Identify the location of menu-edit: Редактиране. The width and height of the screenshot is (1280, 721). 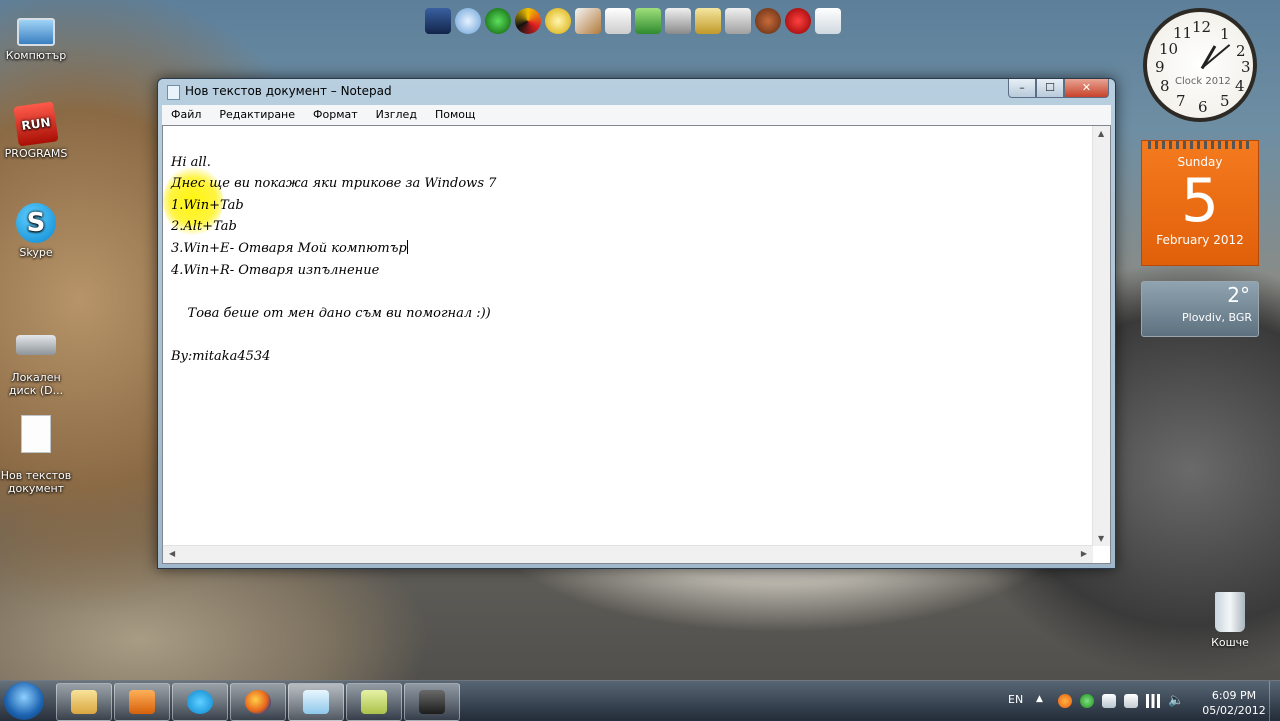
(257, 115).